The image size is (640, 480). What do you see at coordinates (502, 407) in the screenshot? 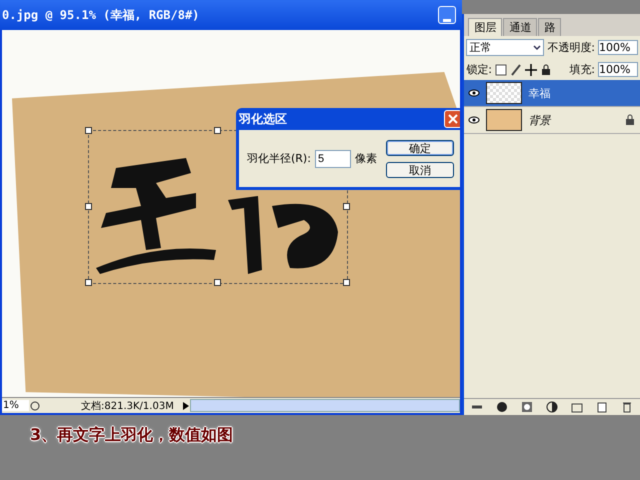
I see `style-icon` at bounding box center [502, 407].